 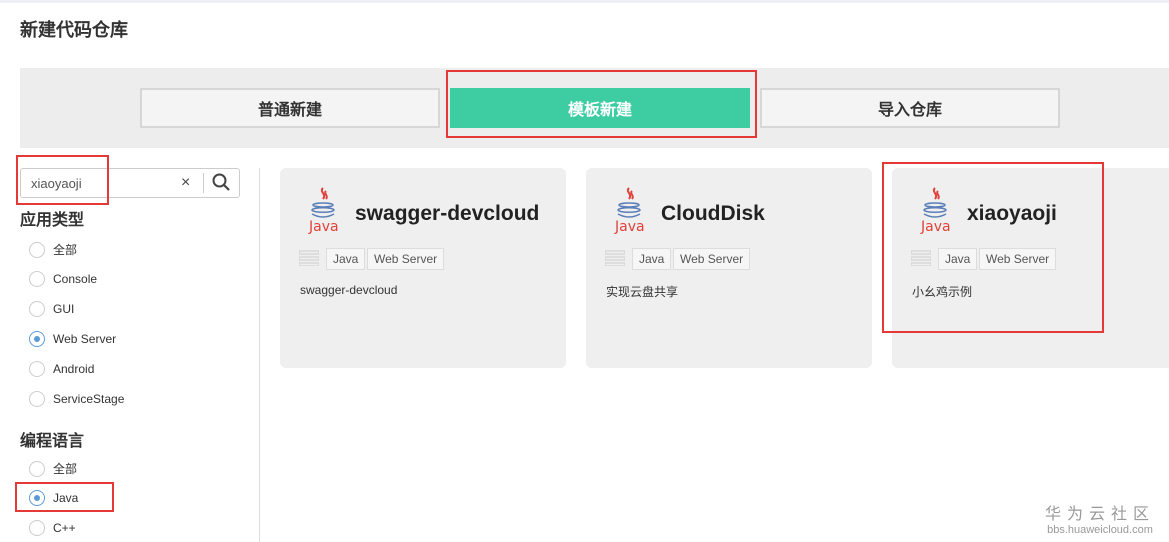 I want to click on search-box: ×, so click(x=130, y=183).